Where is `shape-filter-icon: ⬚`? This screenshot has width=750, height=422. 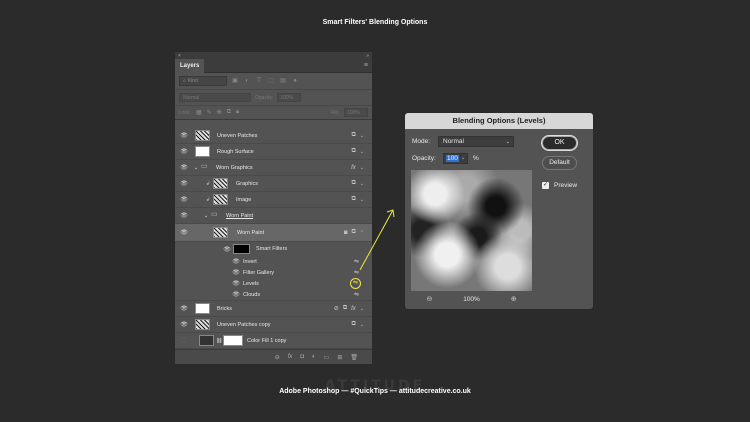 shape-filter-icon: ⬚ is located at coordinates (271, 81).